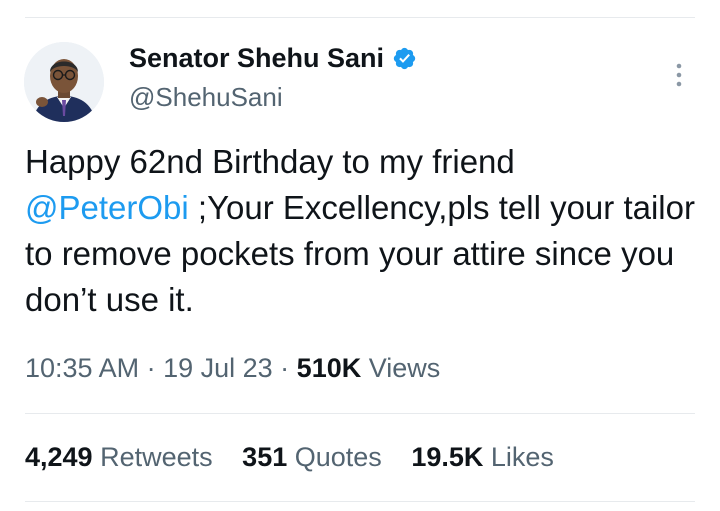  I want to click on author-handle: @ShehuSani, so click(206, 97).